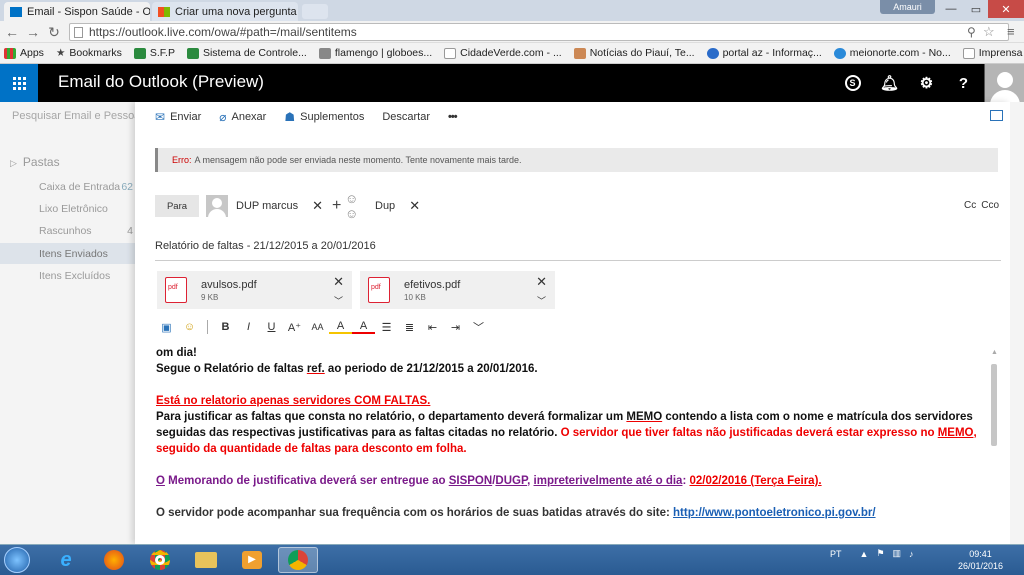 This screenshot has width=1024, height=575. I want to click on avatar, so click(1004, 83).